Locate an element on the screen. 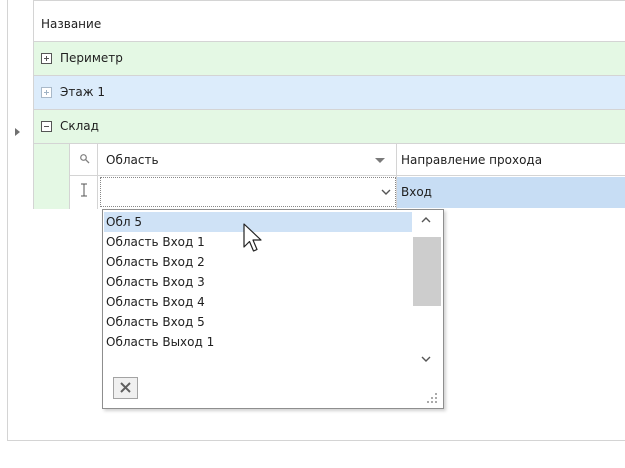 This screenshot has width=625, height=468. collapse-icon is located at coordinates (46, 126).